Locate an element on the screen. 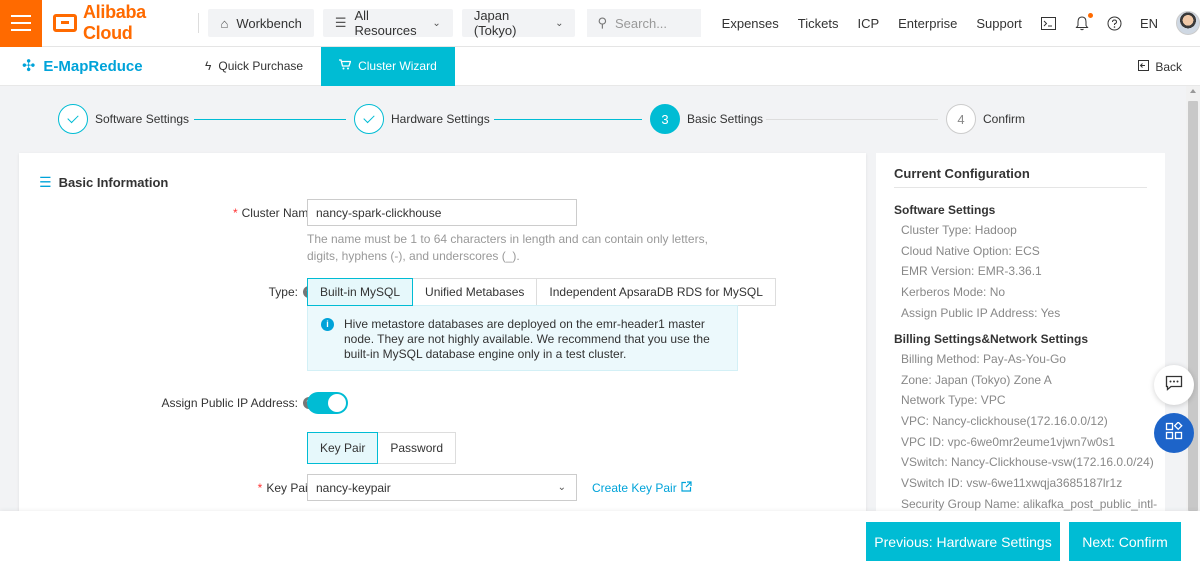 This screenshot has height=571, width=1200. back-button: Back is located at coordinates (1160, 66).